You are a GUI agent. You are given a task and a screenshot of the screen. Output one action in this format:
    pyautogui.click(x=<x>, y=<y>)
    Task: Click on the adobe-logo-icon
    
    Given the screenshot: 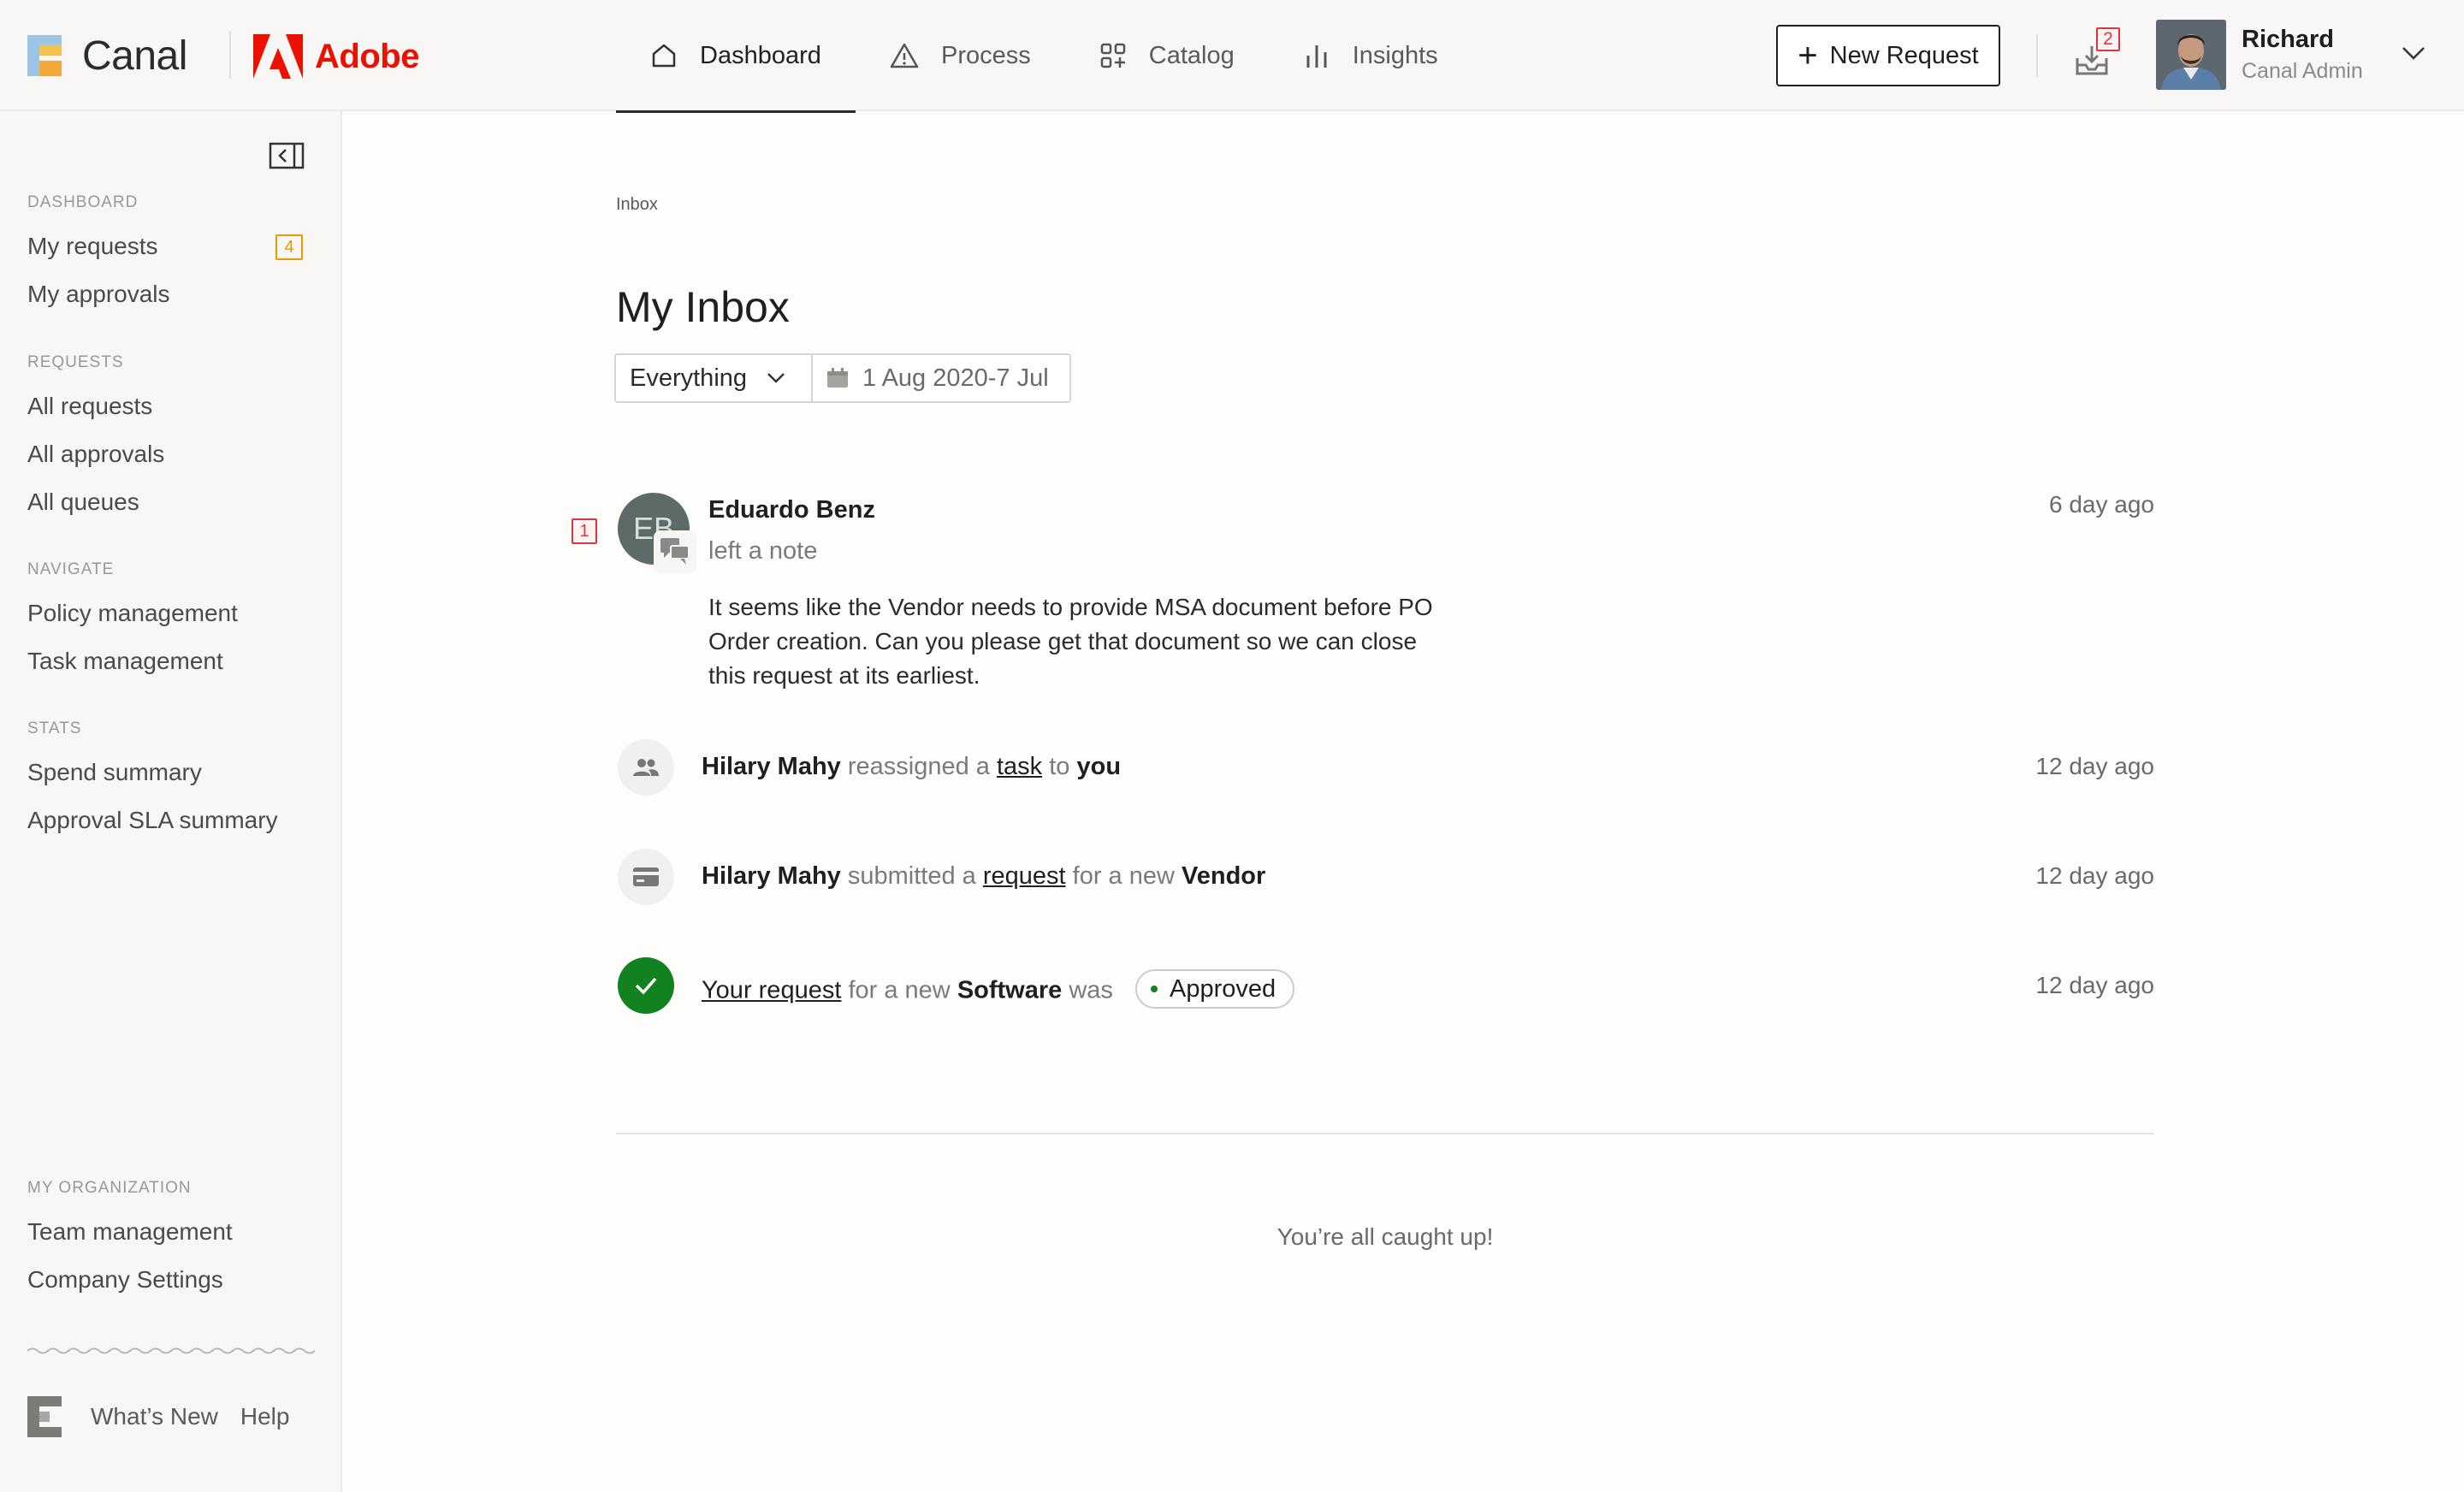 What is the action you would take?
    pyautogui.click(x=278, y=56)
    